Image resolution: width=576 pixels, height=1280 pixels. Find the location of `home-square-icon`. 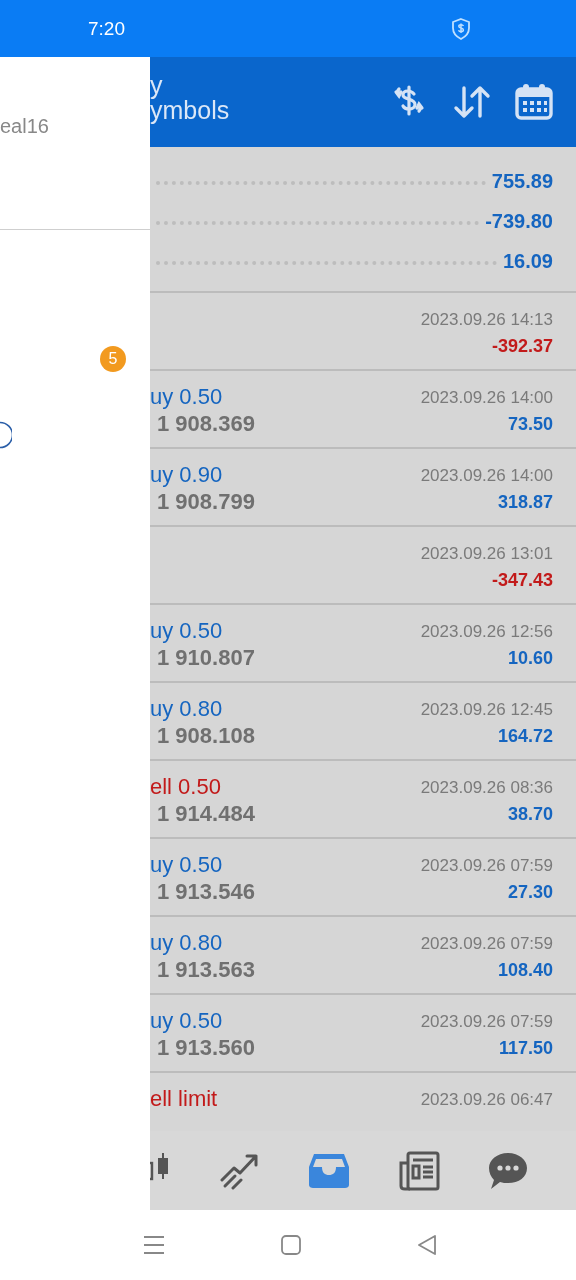

home-square-icon is located at coordinates (291, 1245).